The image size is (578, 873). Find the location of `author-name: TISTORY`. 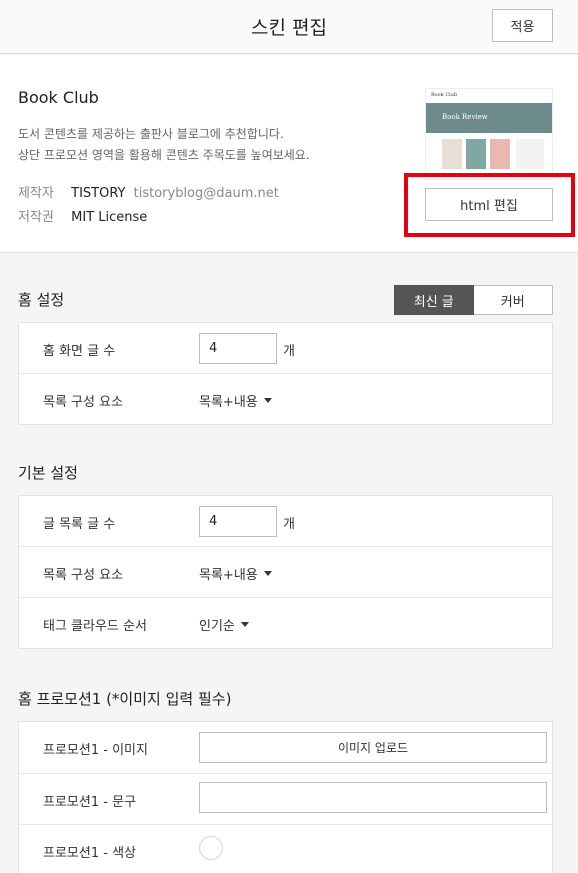

author-name: TISTORY is located at coordinates (98, 193).